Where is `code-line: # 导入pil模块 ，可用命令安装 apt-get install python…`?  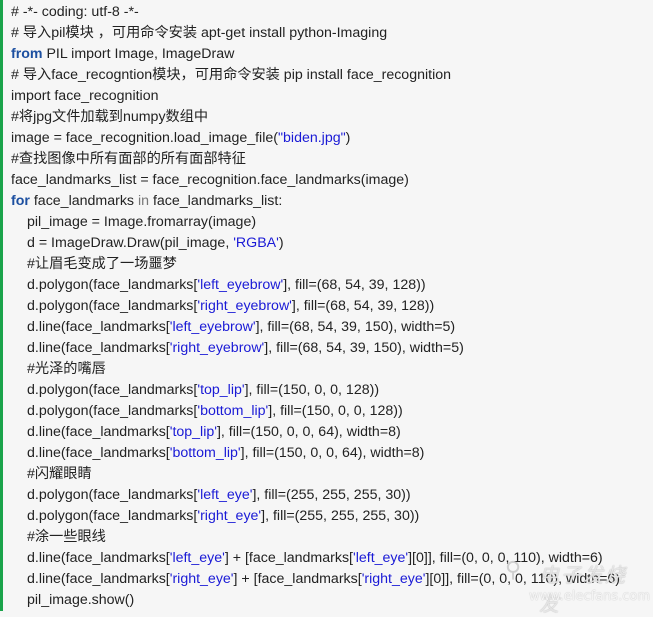 code-line: # 导入pil模块 ，可用命令安装 apt-get install python… is located at coordinates (332, 33).